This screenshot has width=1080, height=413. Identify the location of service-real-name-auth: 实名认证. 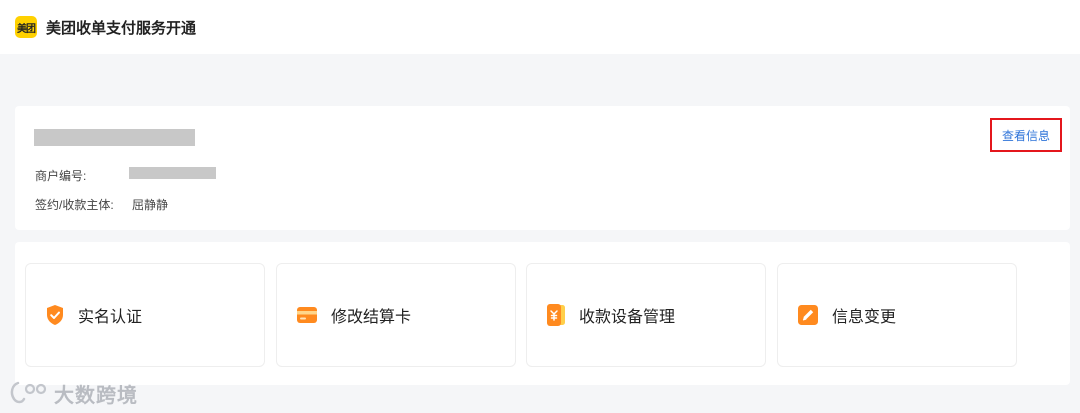
(145, 315).